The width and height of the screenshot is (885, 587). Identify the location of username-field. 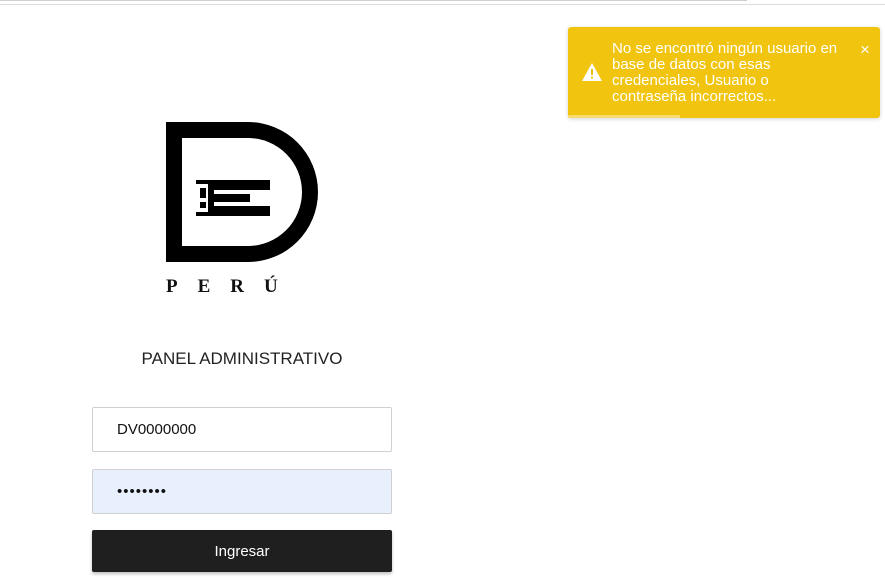
(242, 429).